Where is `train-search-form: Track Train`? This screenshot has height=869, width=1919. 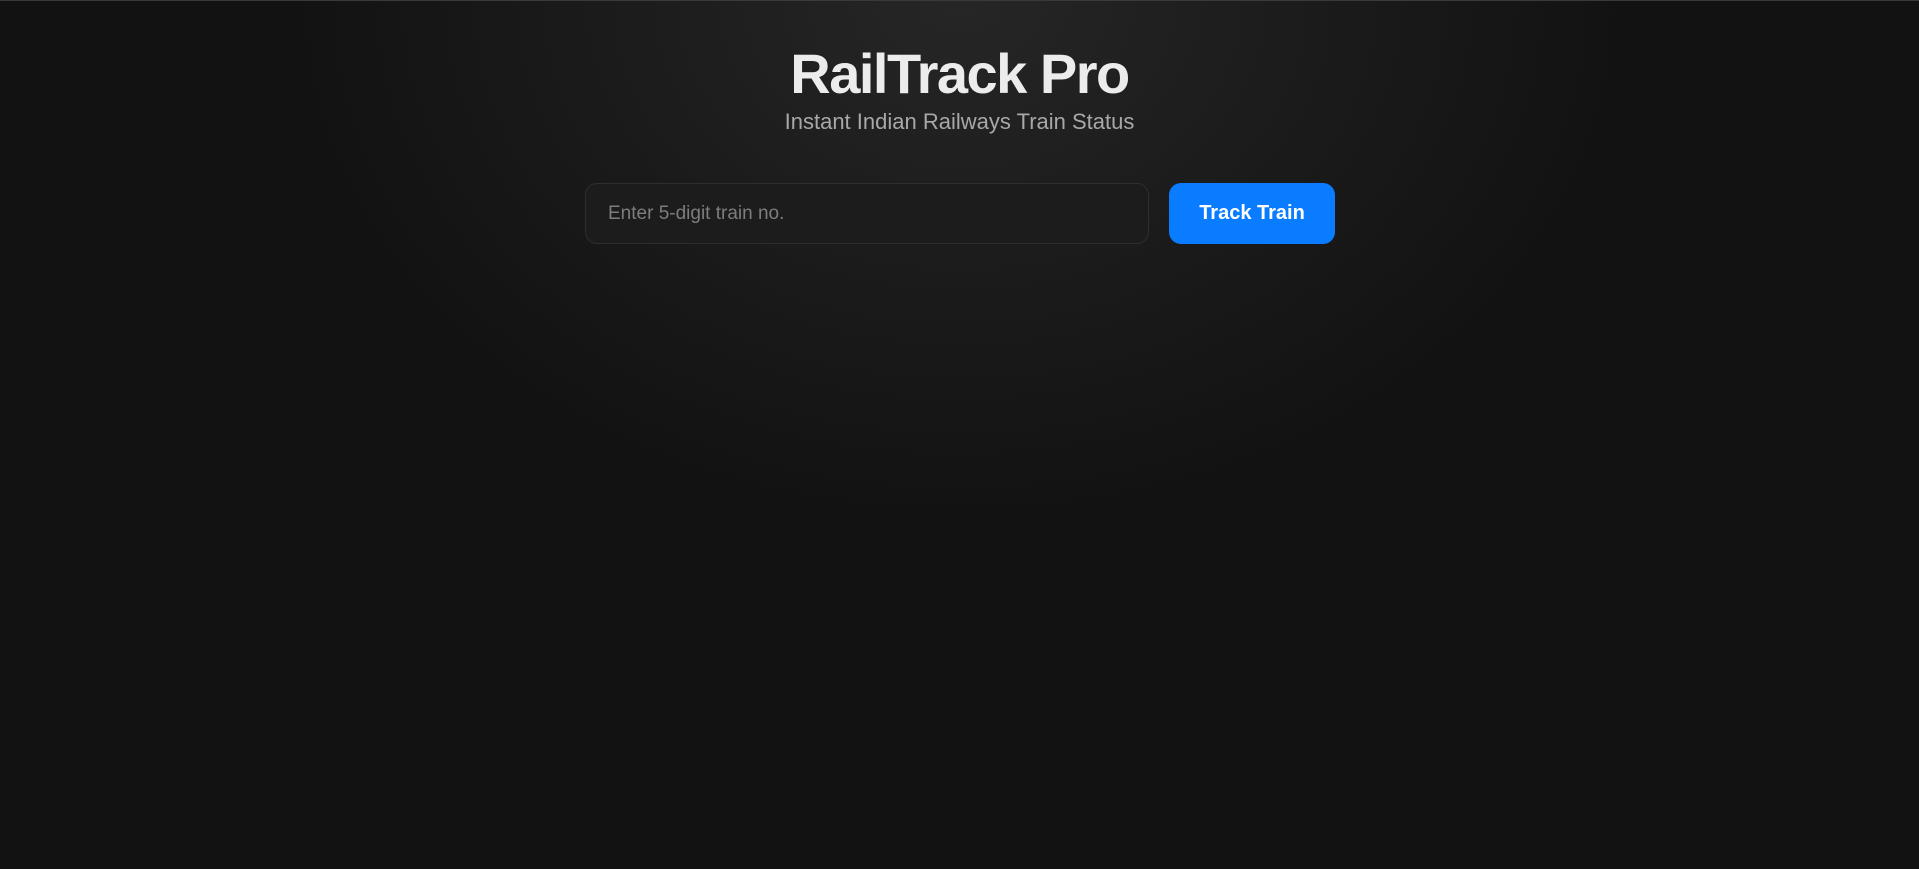
train-search-form: Track Train is located at coordinates (960, 213).